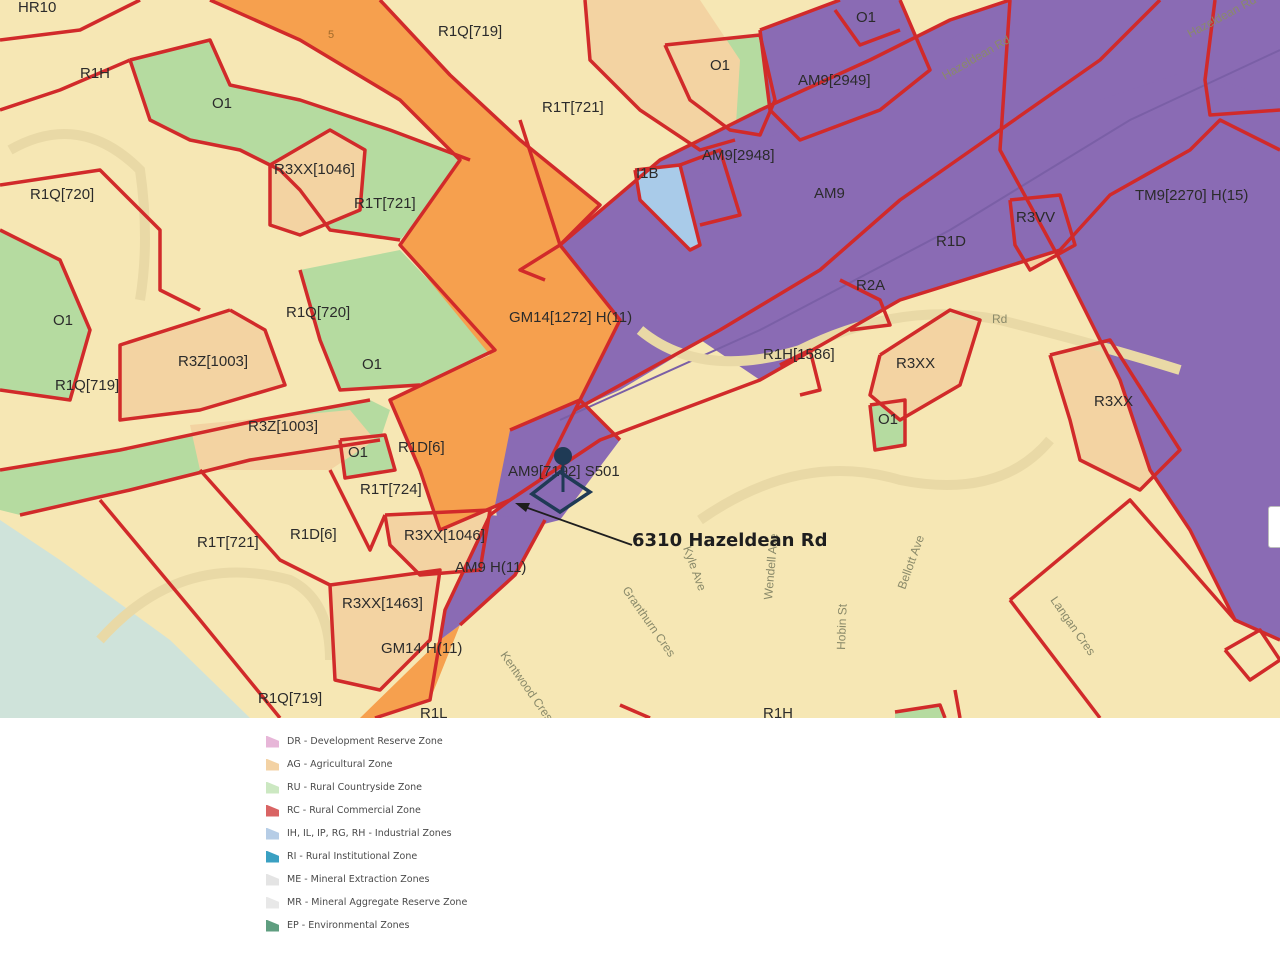 This screenshot has width=1280, height=965. Describe the element at coordinates (999, 319) in the screenshot. I see `street-label: Rd` at that location.